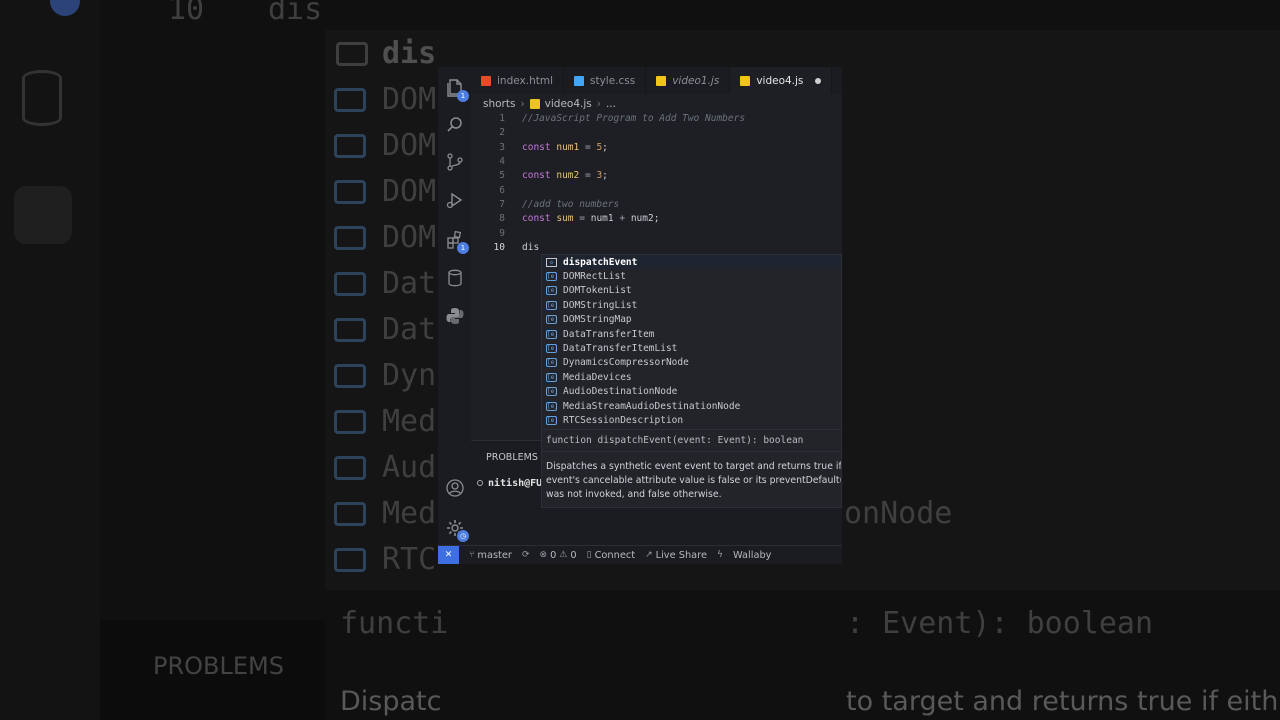 The height and width of the screenshot is (720, 1280). What do you see at coordinates (682, 148) in the screenshot?
I see `code-line: const num1 = 5;` at bounding box center [682, 148].